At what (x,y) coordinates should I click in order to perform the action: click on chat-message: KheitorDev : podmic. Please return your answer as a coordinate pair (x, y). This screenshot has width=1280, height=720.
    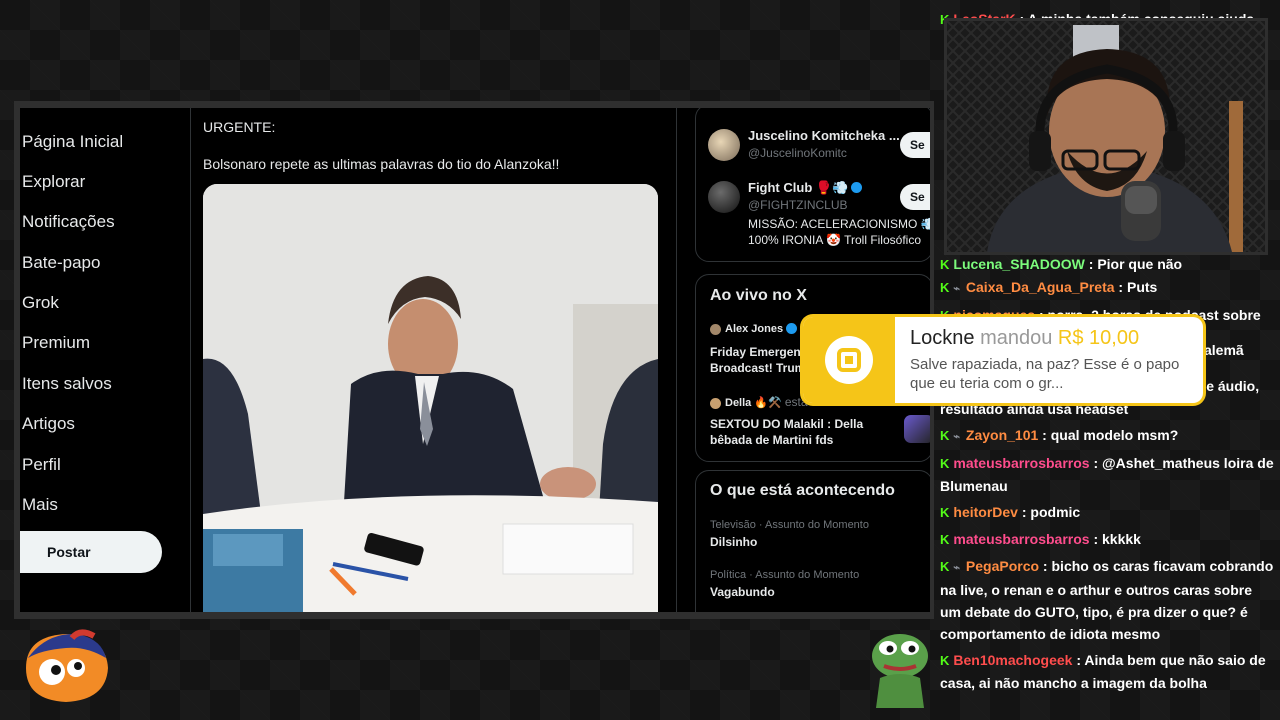
    Looking at the image, I should click on (1107, 512).